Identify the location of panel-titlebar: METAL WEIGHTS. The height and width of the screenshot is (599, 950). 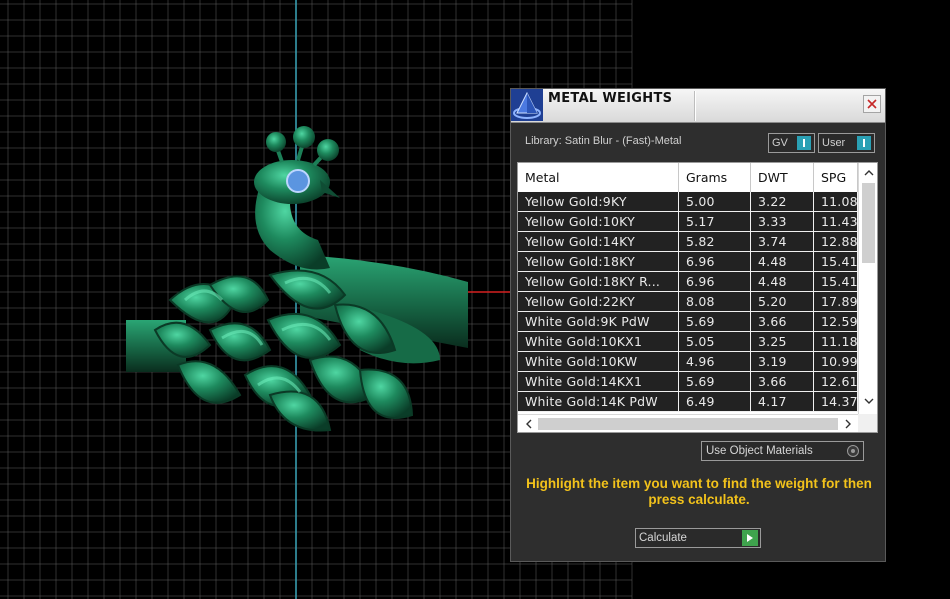
(698, 106).